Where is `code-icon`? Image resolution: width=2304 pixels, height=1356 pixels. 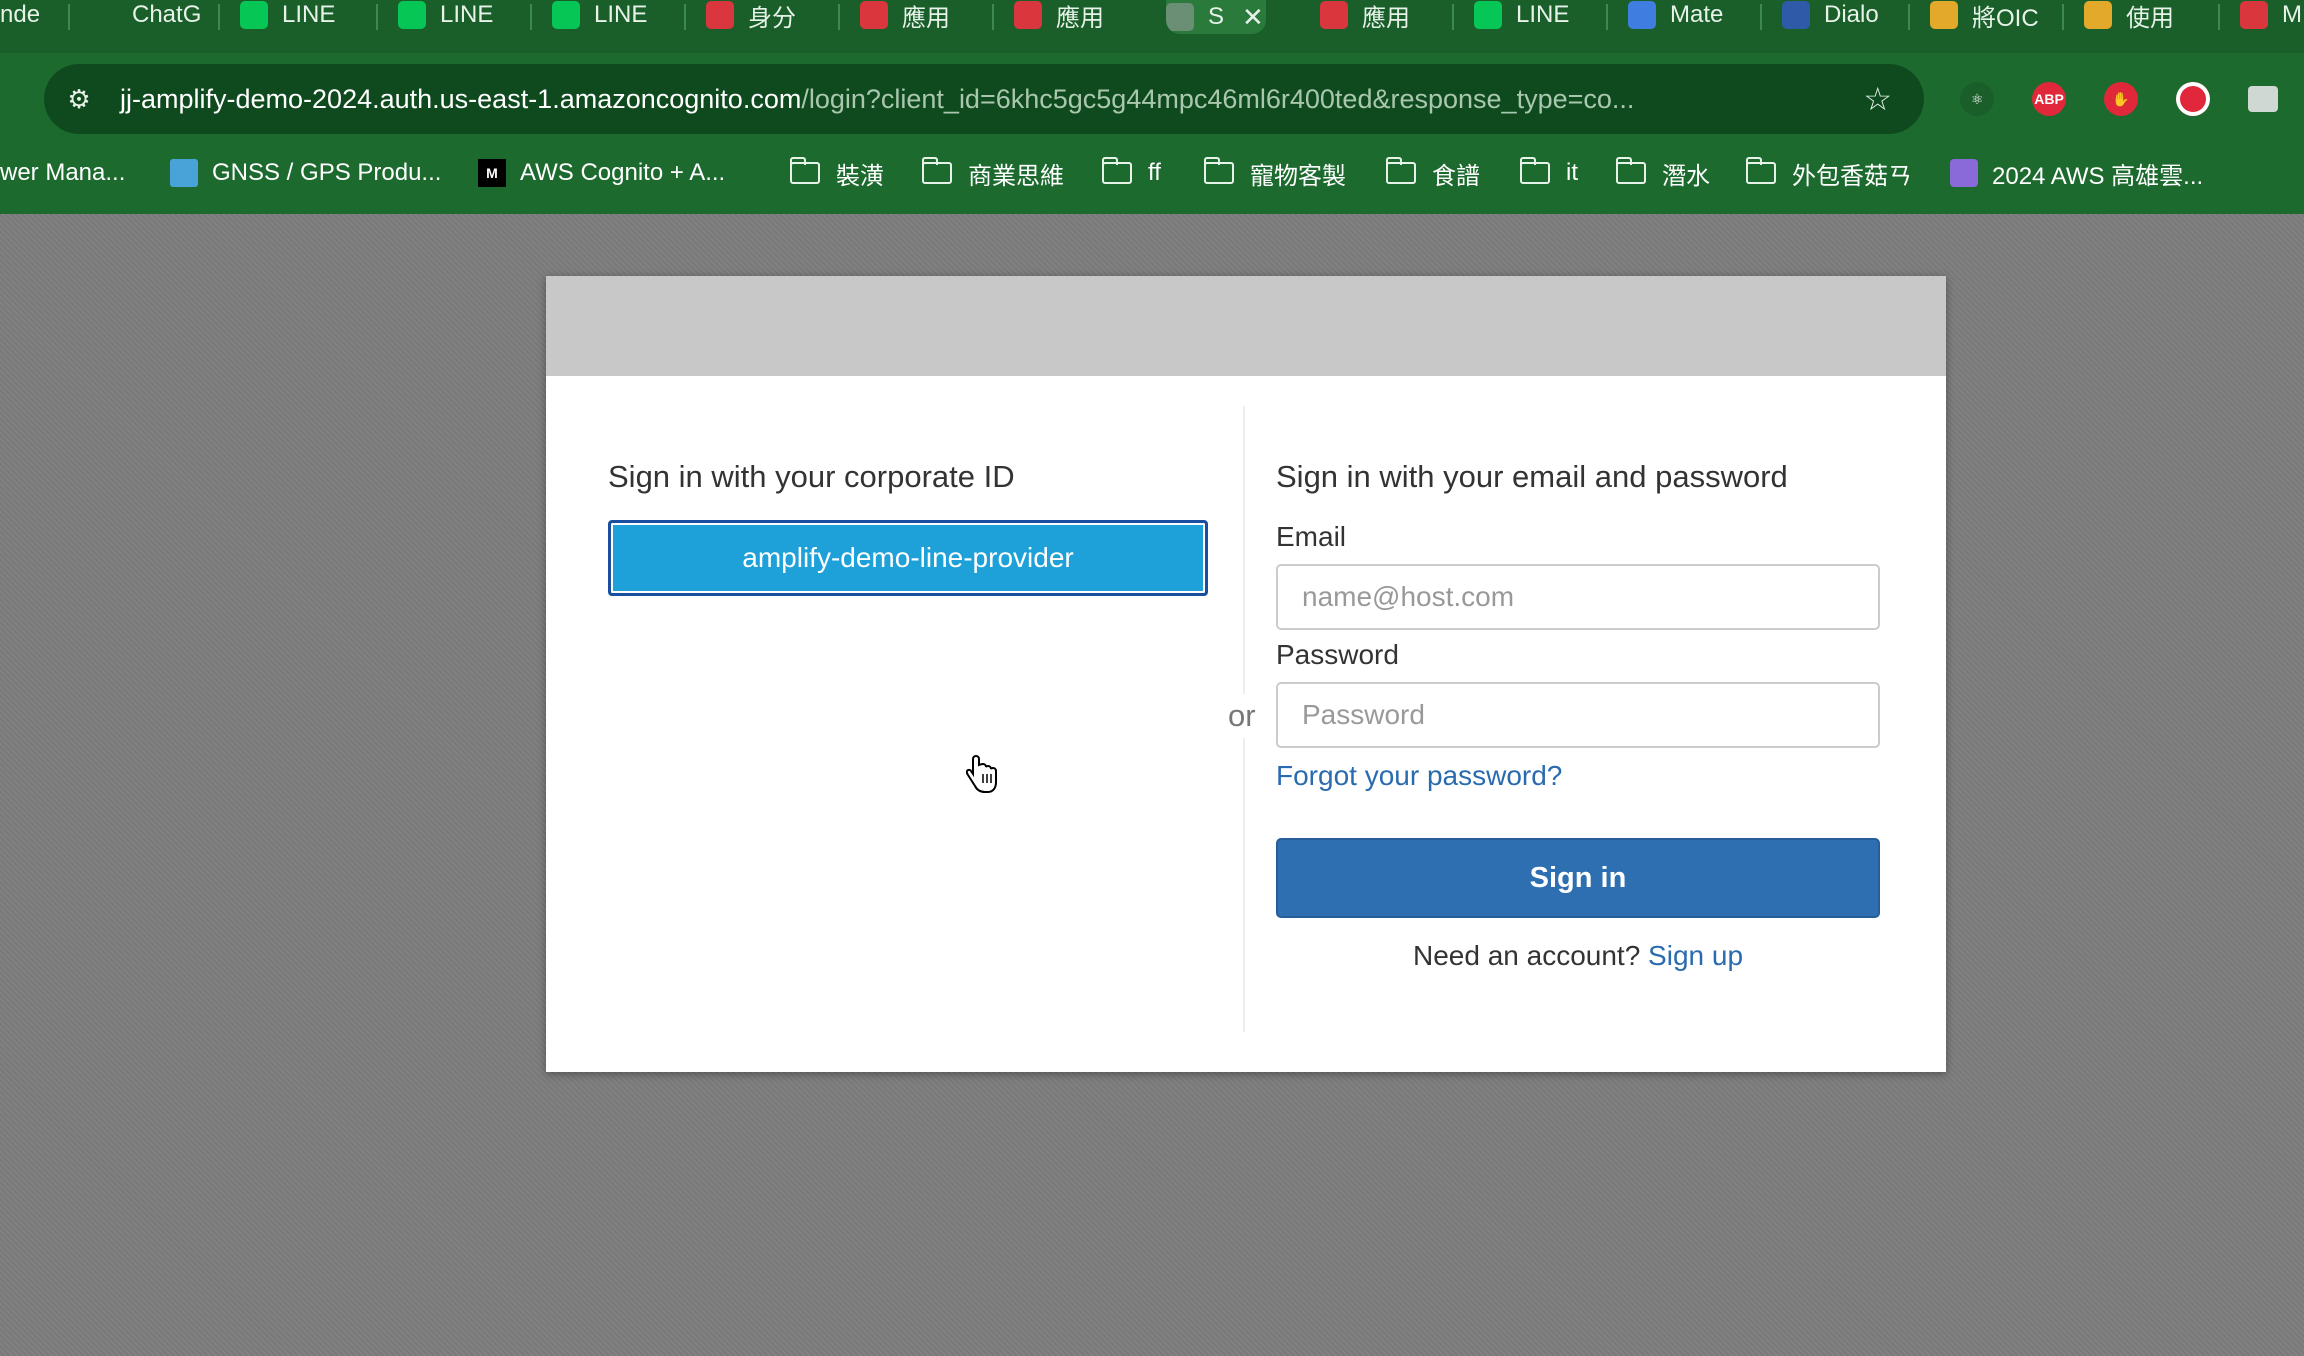
code-icon is located at coordinates (254, 15).